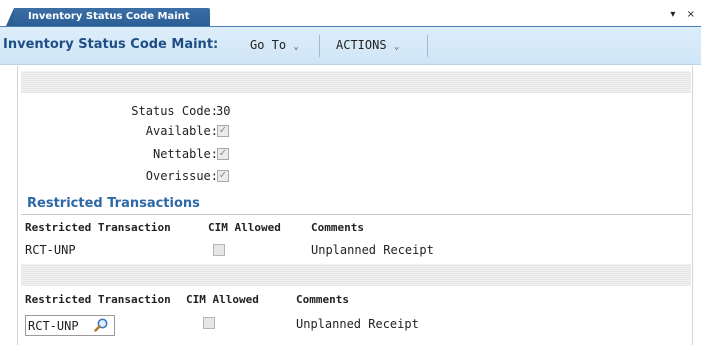 The width and height of the screenshot is (701, 345). What do you see at coordinates (356, 82) in the screenshot?
I see `form-band` at bounding box center [356, 82].